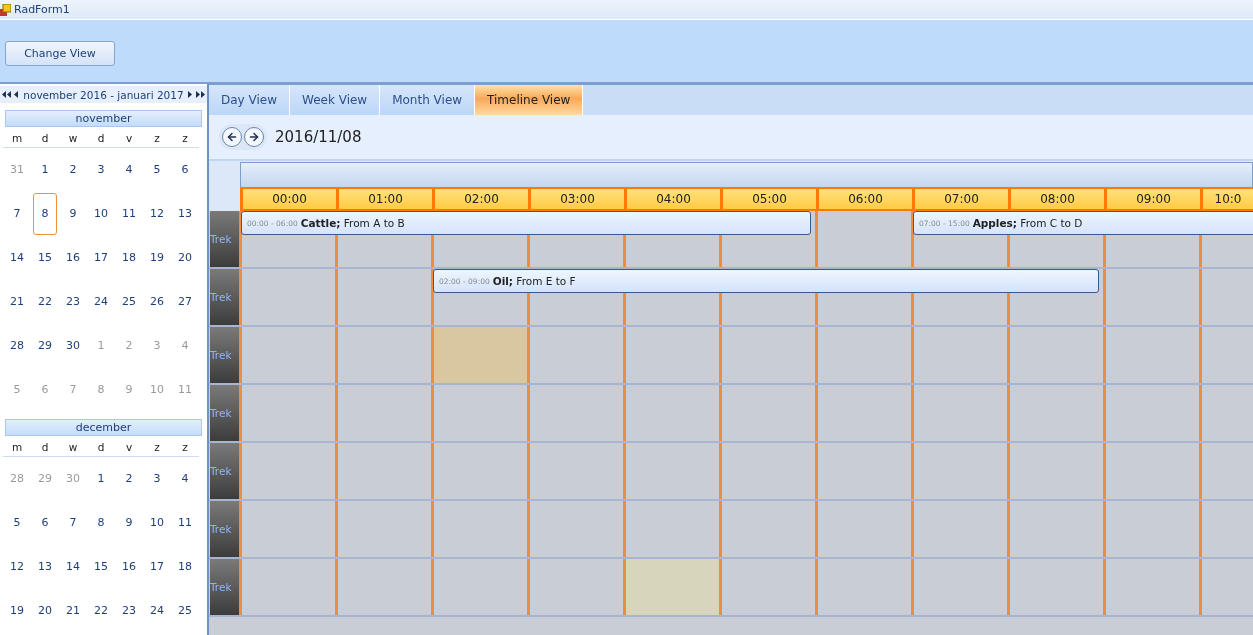 The height and width of the screenshot is (635, 1253). What do you see at coordinates (480, 199) in the screenshot?
I see `time-header: 02:00` at bounding box center [480, 199].